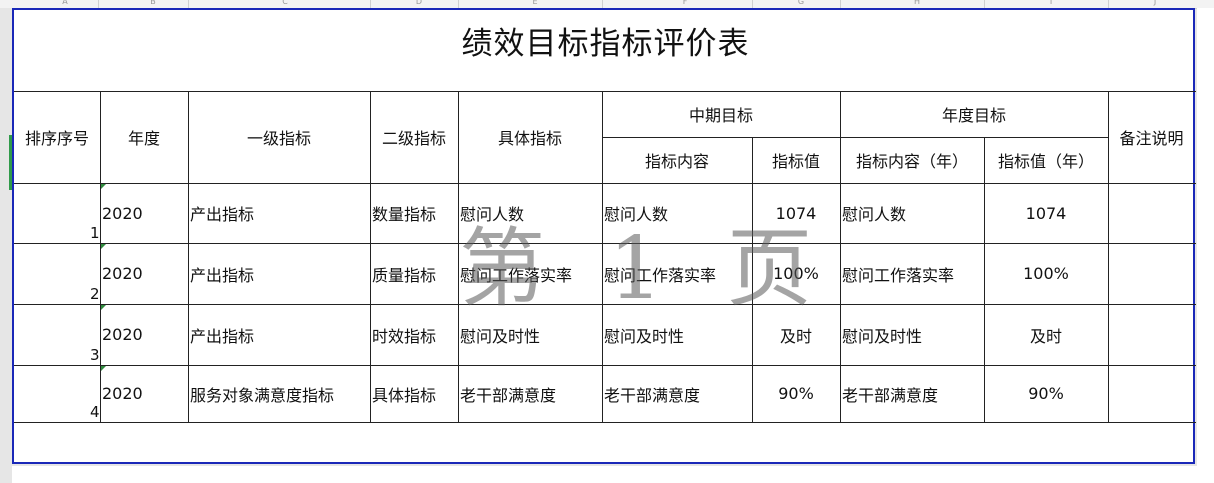  Describe the element at coordinates (677, 273) in the screenshot. I see `cell-mid-content: 慰问工作落实率` at that location.